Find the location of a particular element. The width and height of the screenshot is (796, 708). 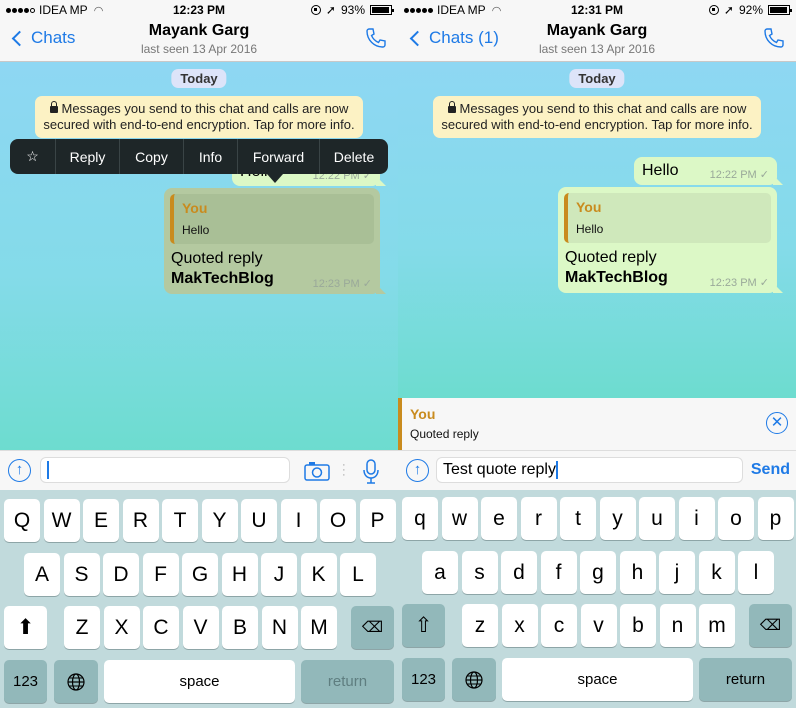

key-q: q is located at coordinates (420, 518).